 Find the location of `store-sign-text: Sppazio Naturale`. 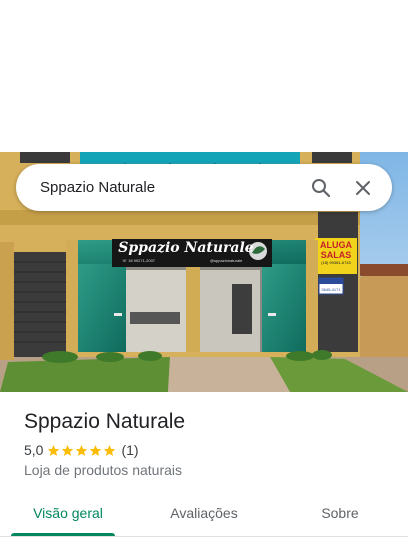

store-sign-text: Sppazio Naturale is located at coordinates (186, 248).